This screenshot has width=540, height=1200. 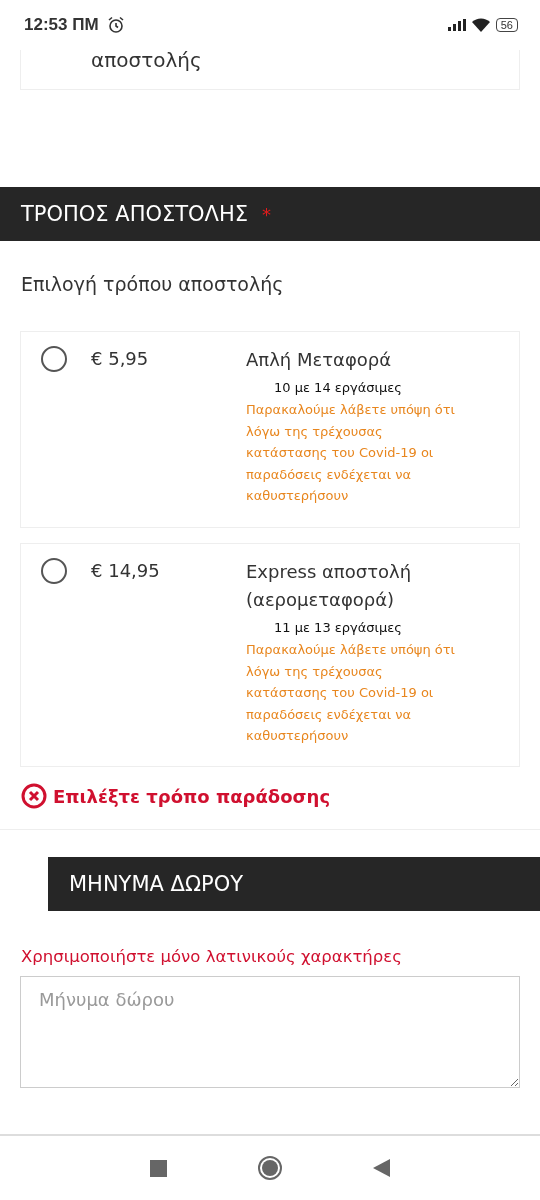 What do you see at coordinates (156, 884) in the screenshot?
I see `section-title: ΜΗΝΥΜΑ ΔΩΡΟΥ` at bounding box center [156, 884].